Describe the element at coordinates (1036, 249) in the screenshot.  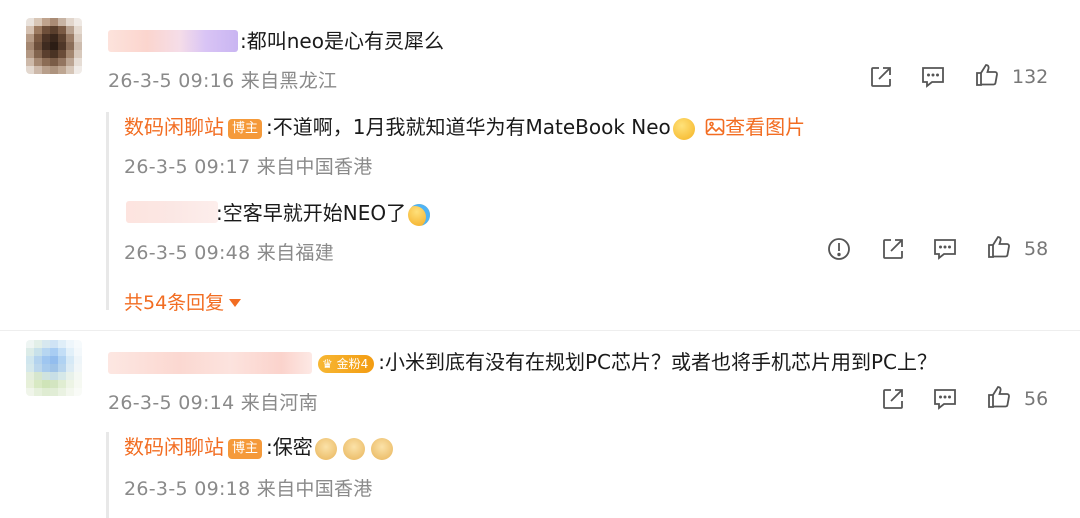
I see `like-count: 58` at that location.